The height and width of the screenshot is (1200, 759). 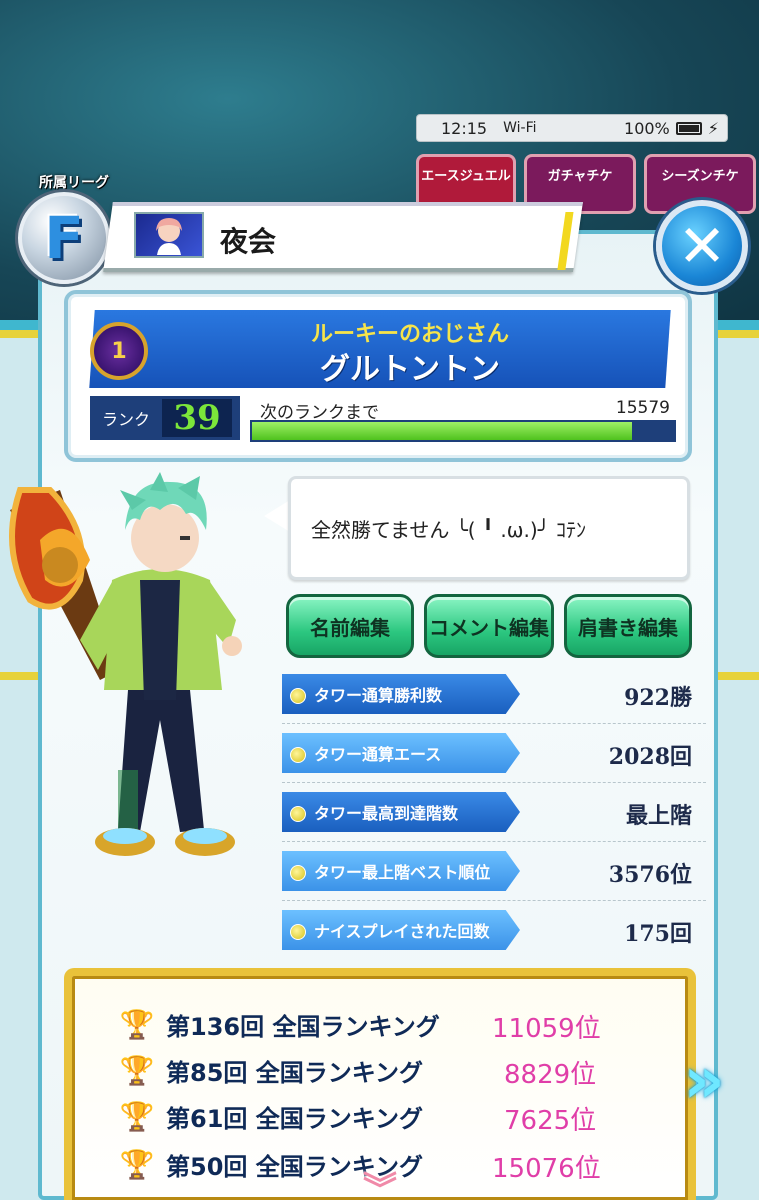 I want to click on stat-label-text: ナイスプレイされた回数, so click(x=402, y=931).